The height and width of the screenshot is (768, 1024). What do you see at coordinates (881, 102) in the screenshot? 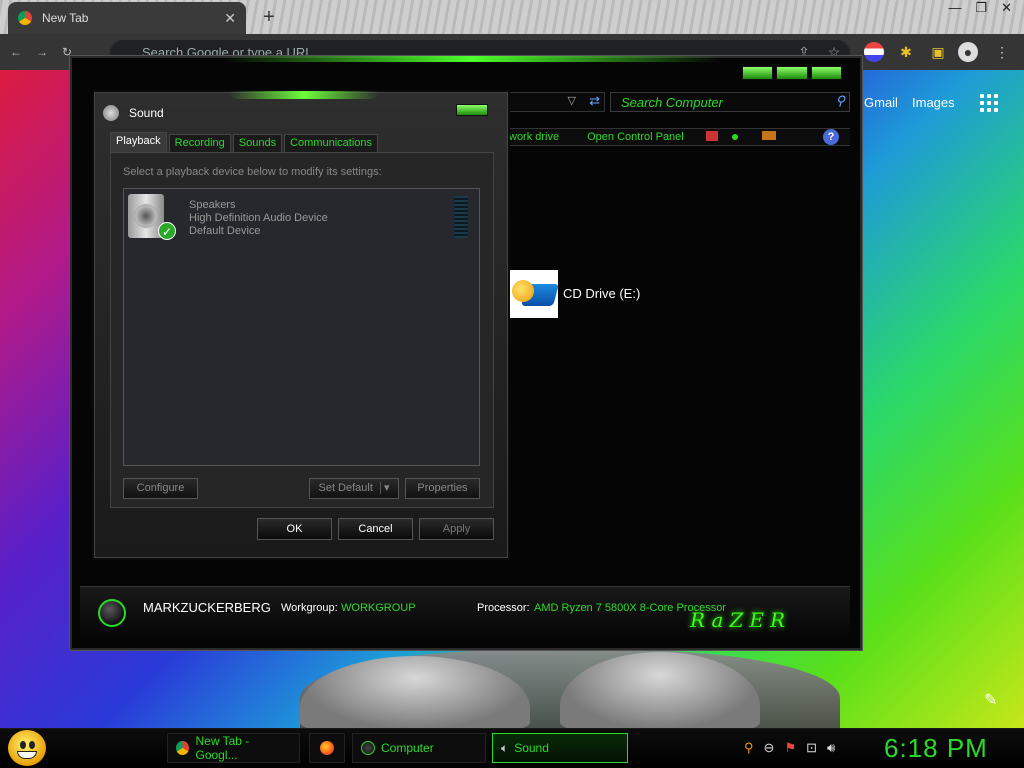
I see `gmail-link: Gmail` at bounding box center [881, 102].